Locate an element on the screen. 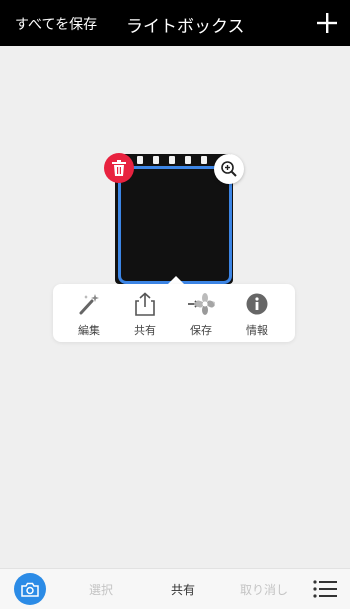 The height and width of the screenshot is (609, 350). zoom-button is located at coordinates (229, 169).